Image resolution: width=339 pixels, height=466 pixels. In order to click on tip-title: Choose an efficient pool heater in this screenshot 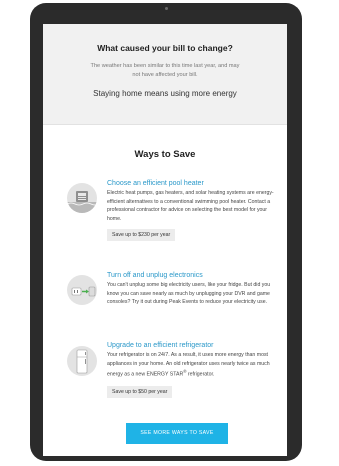, I will do `click(155, 183)`.